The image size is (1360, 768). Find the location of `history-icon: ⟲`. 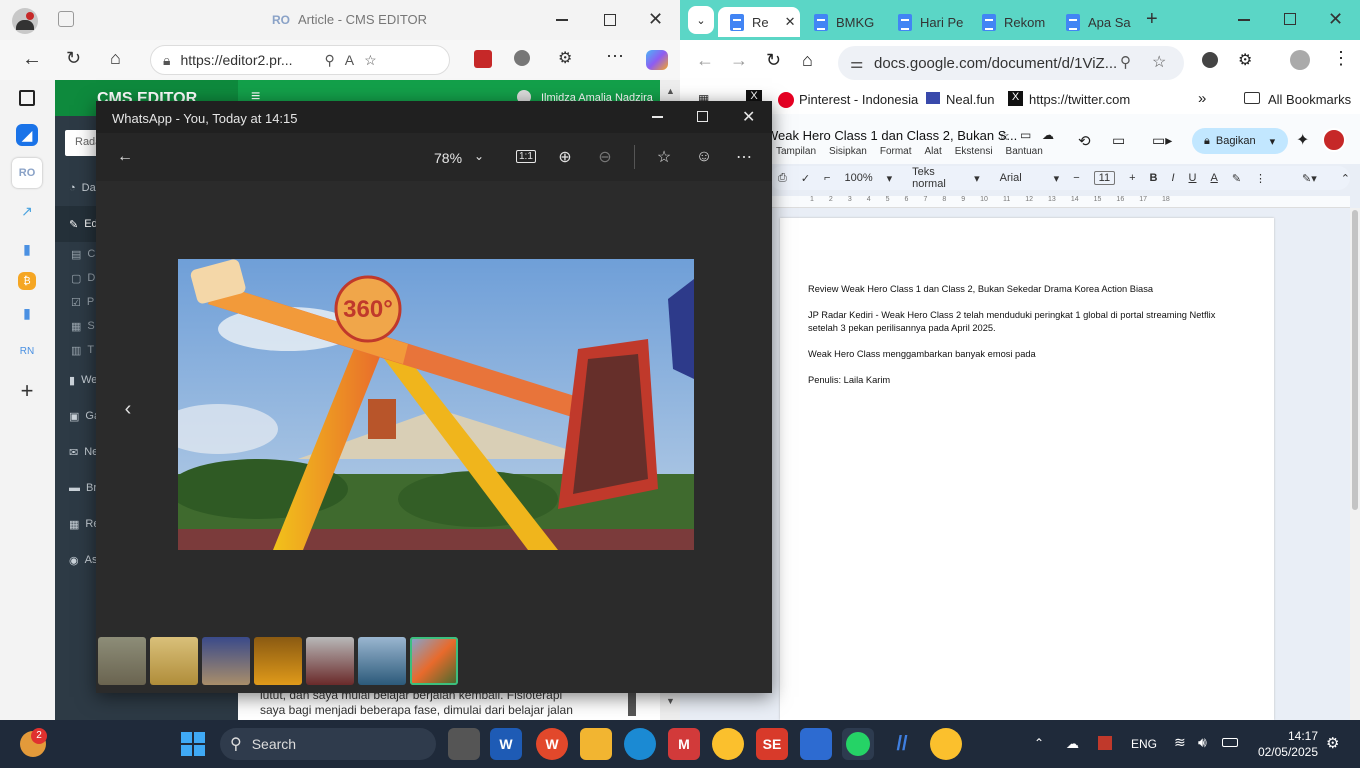

history-icon: ⟲ is located at coordinates (1084, 141).